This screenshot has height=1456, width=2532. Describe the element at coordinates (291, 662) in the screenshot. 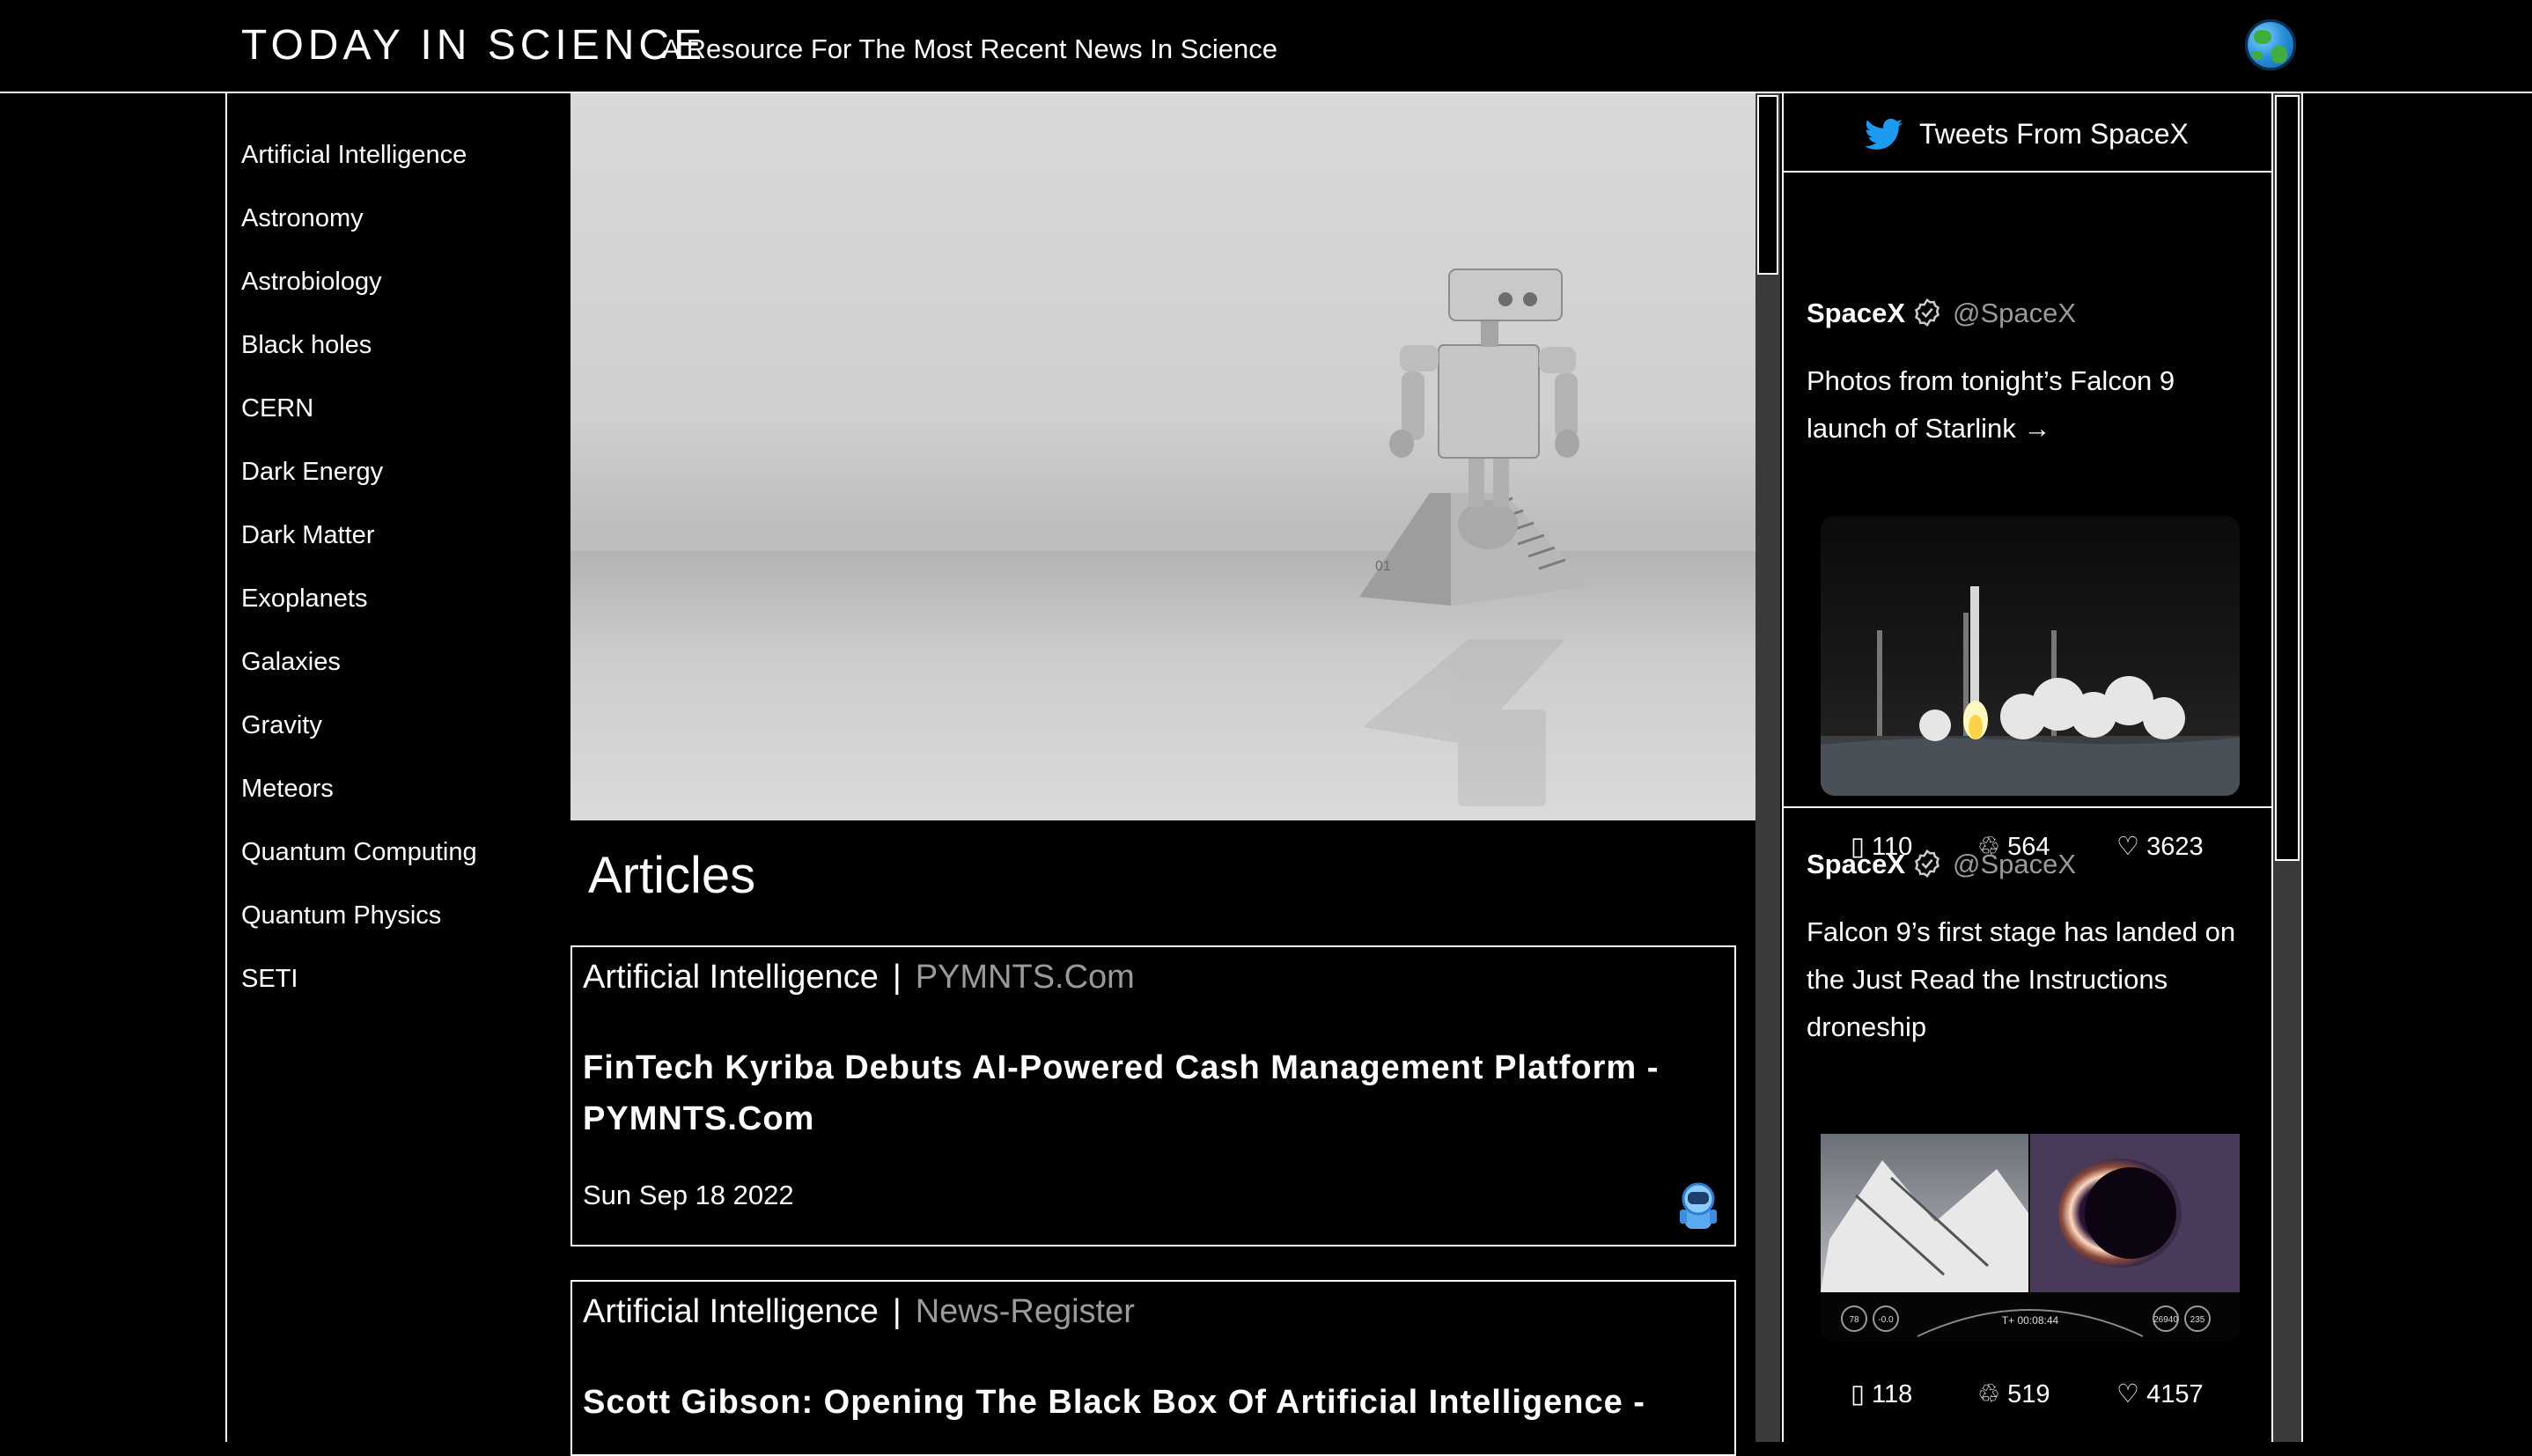

I see `sidebar-item-galaxies: Galaxies` at that location.